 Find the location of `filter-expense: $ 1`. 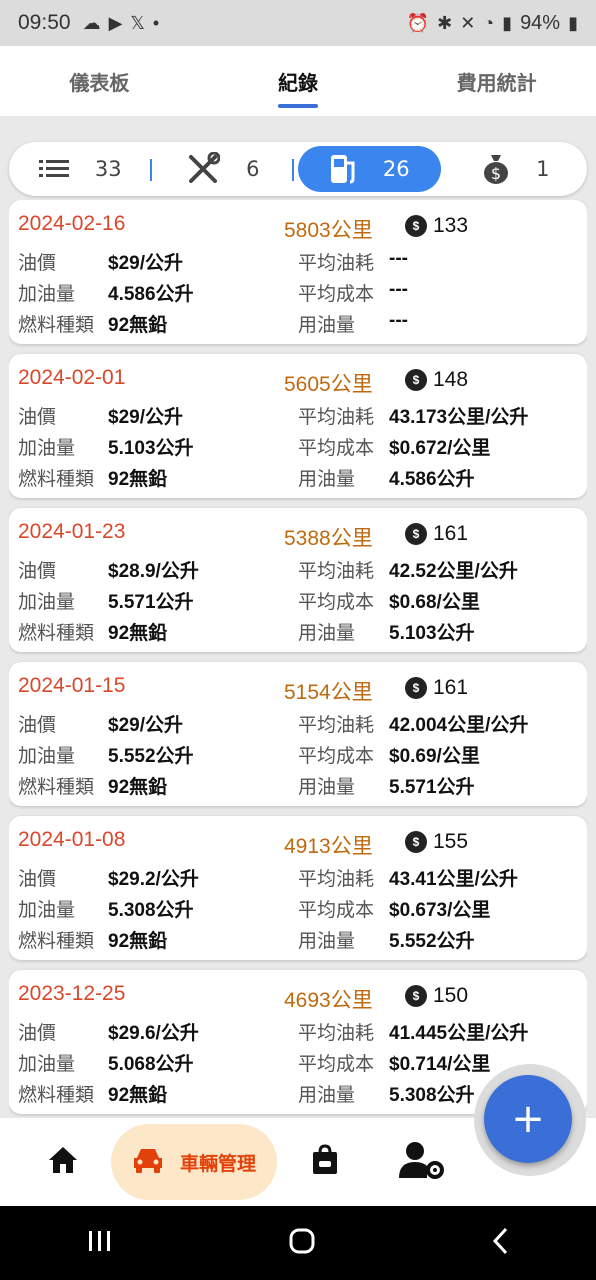

filter-expense: $ 1 is located at coordinates (516, 169).